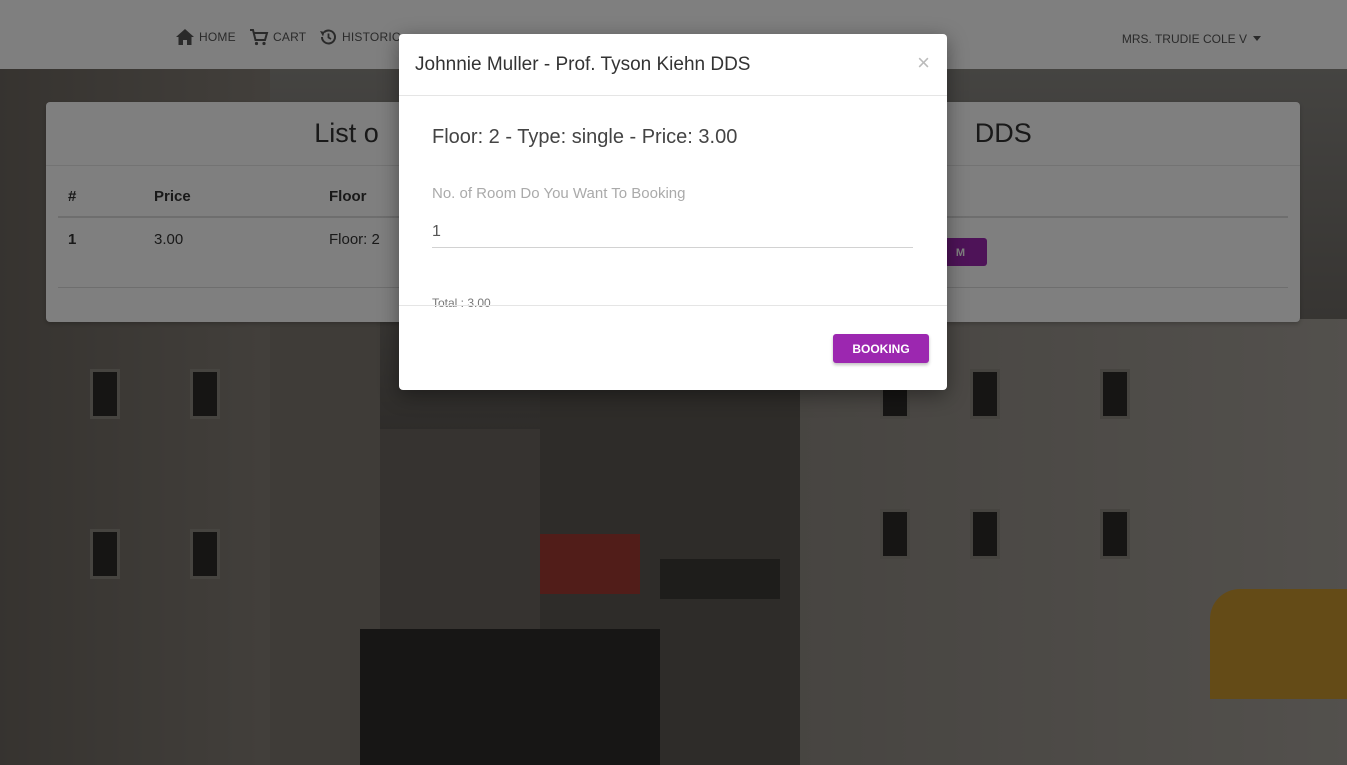  What do you see at coordinates (559, 193) in the screenshot?
I see `room-count-label: No. of Room Do You Want To Booking` at bounding box center [559, 193].